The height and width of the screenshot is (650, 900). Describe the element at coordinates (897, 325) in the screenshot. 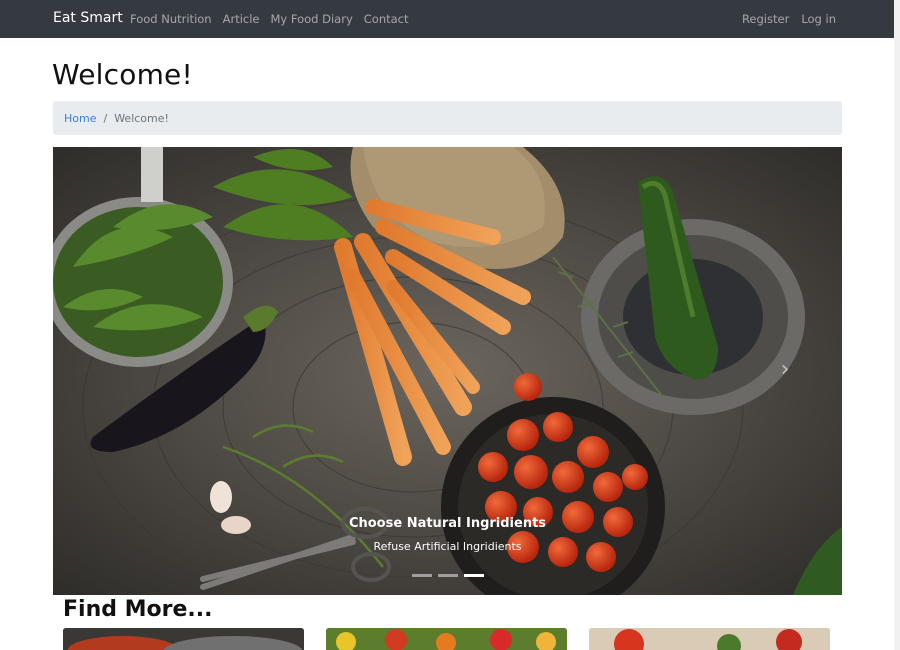

I see `scrollbar` at that location.